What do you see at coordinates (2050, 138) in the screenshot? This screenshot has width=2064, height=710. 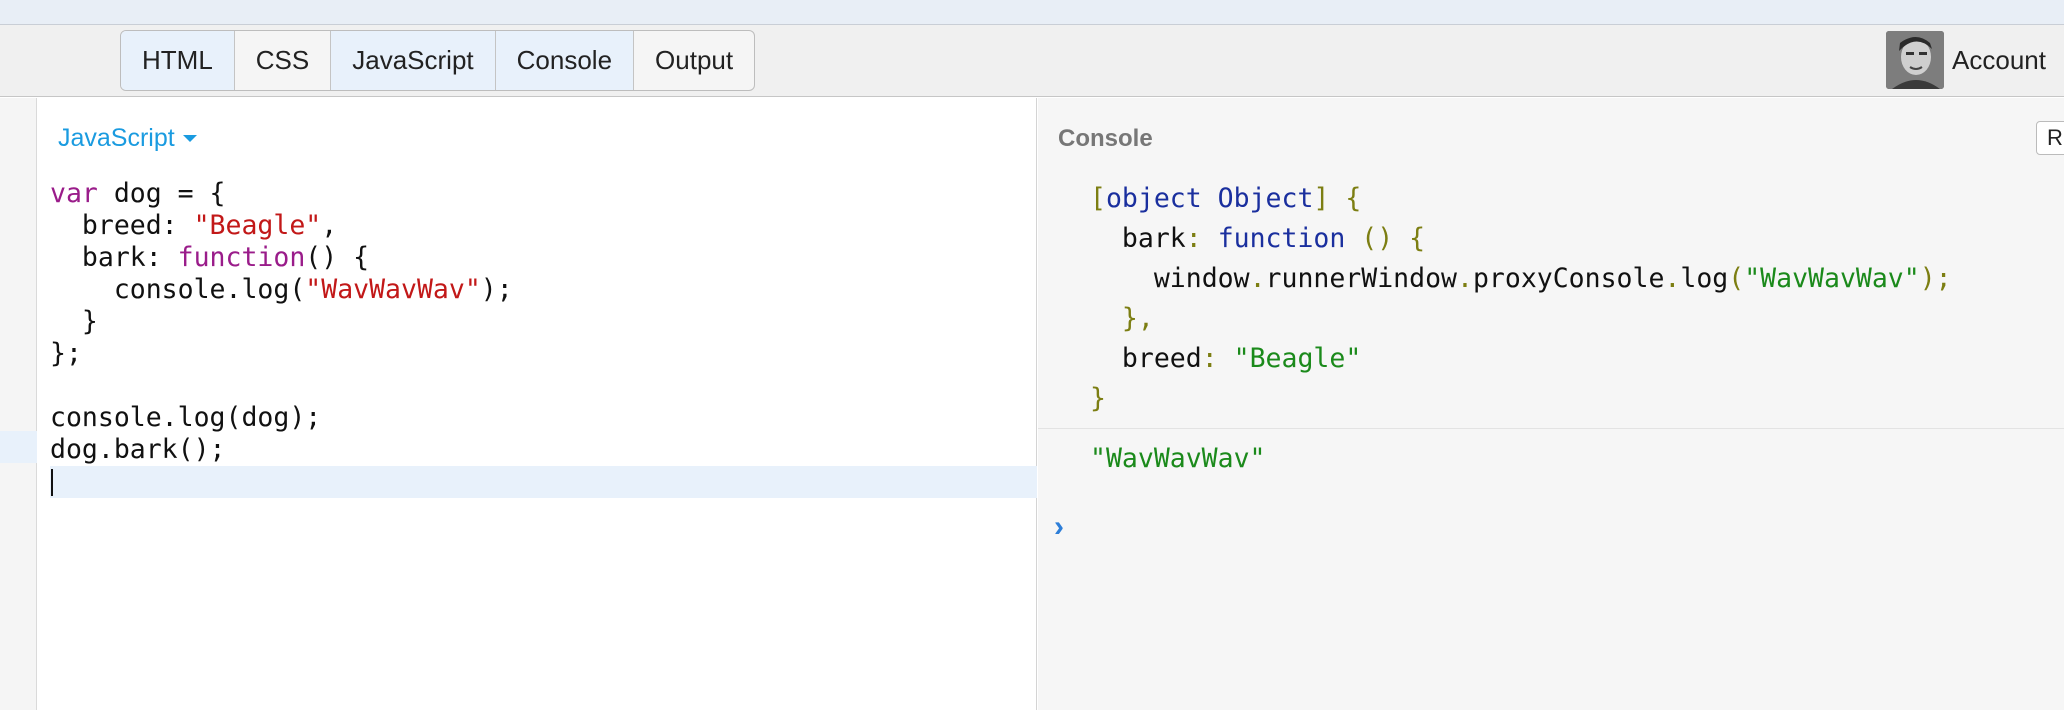 I see `run-button: R` at bounding box center [2050, 138].